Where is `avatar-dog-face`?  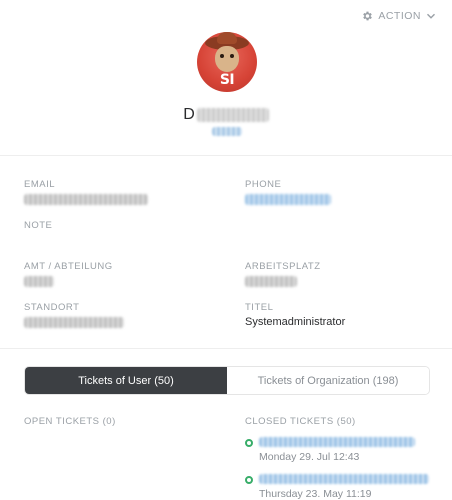
avatar-dog-face is located at coordinates (227, 59).